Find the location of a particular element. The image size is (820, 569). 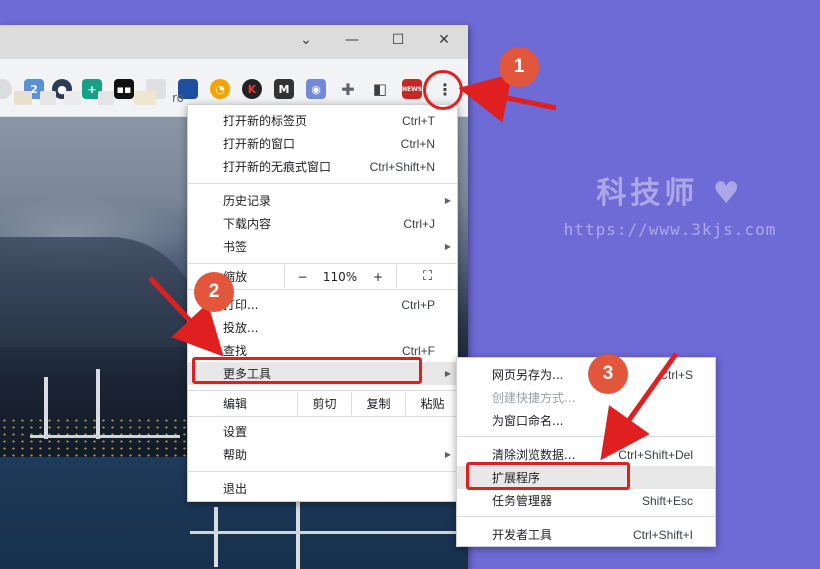

menu-shortcut: Ctrl+T is located at coordinates (418, 120).